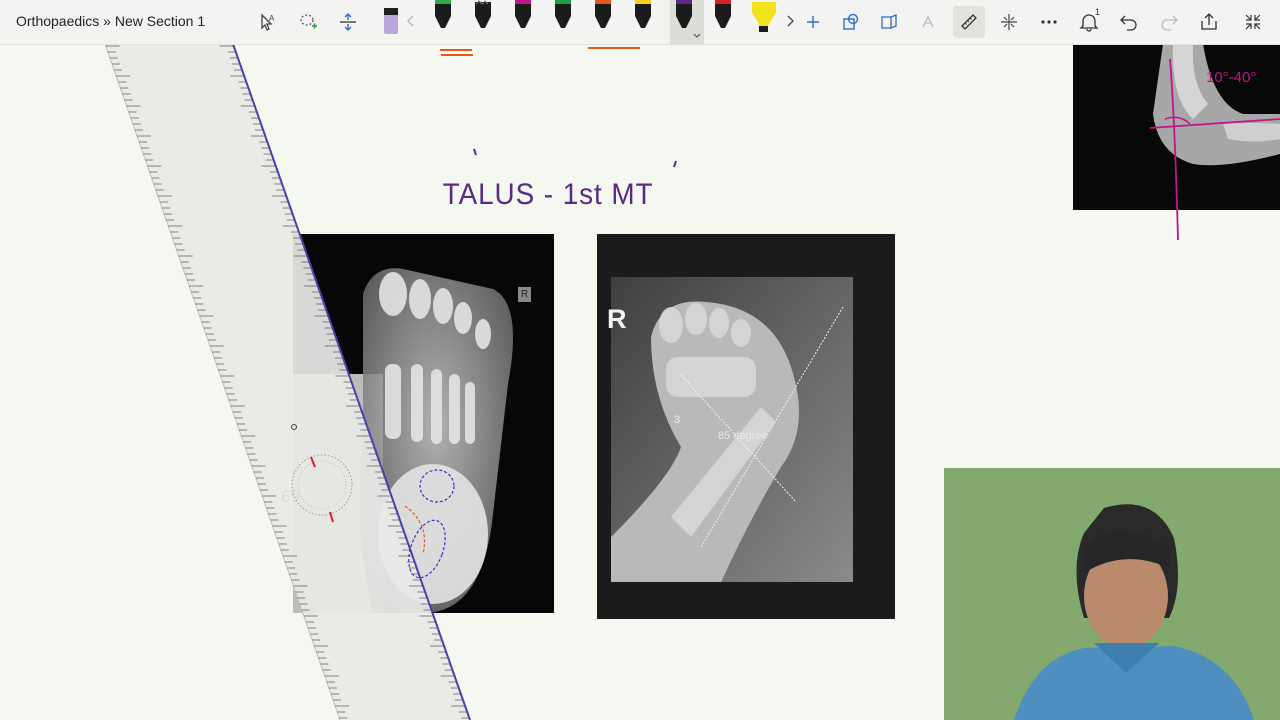 The width and height of the screenshot is (1280, 720). I want to click on notification-count: 1, so click(1098, 12).